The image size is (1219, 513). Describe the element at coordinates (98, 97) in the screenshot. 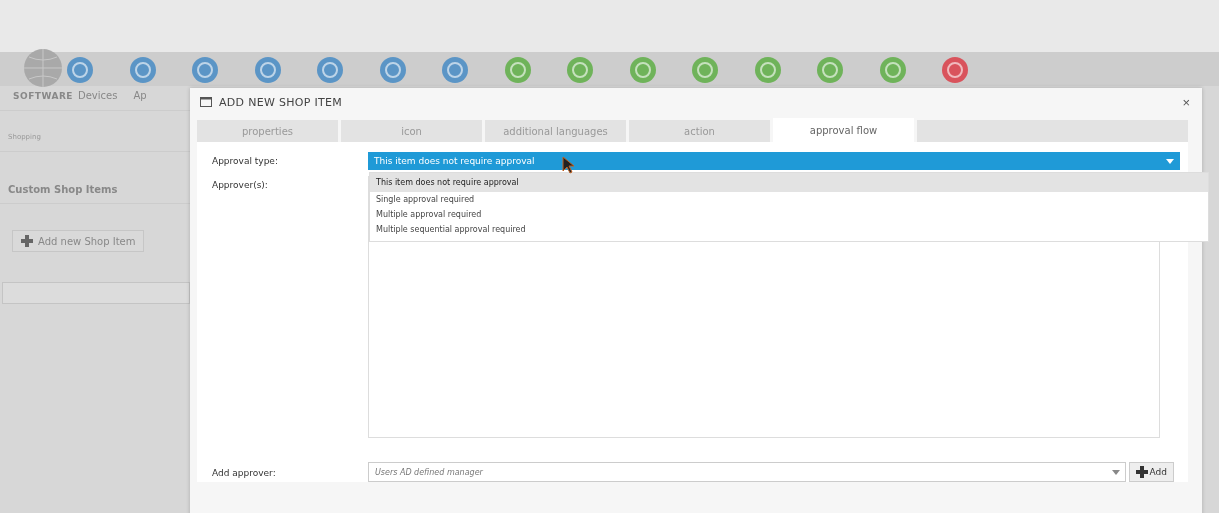

I see `nav-link: Devices` at that location.